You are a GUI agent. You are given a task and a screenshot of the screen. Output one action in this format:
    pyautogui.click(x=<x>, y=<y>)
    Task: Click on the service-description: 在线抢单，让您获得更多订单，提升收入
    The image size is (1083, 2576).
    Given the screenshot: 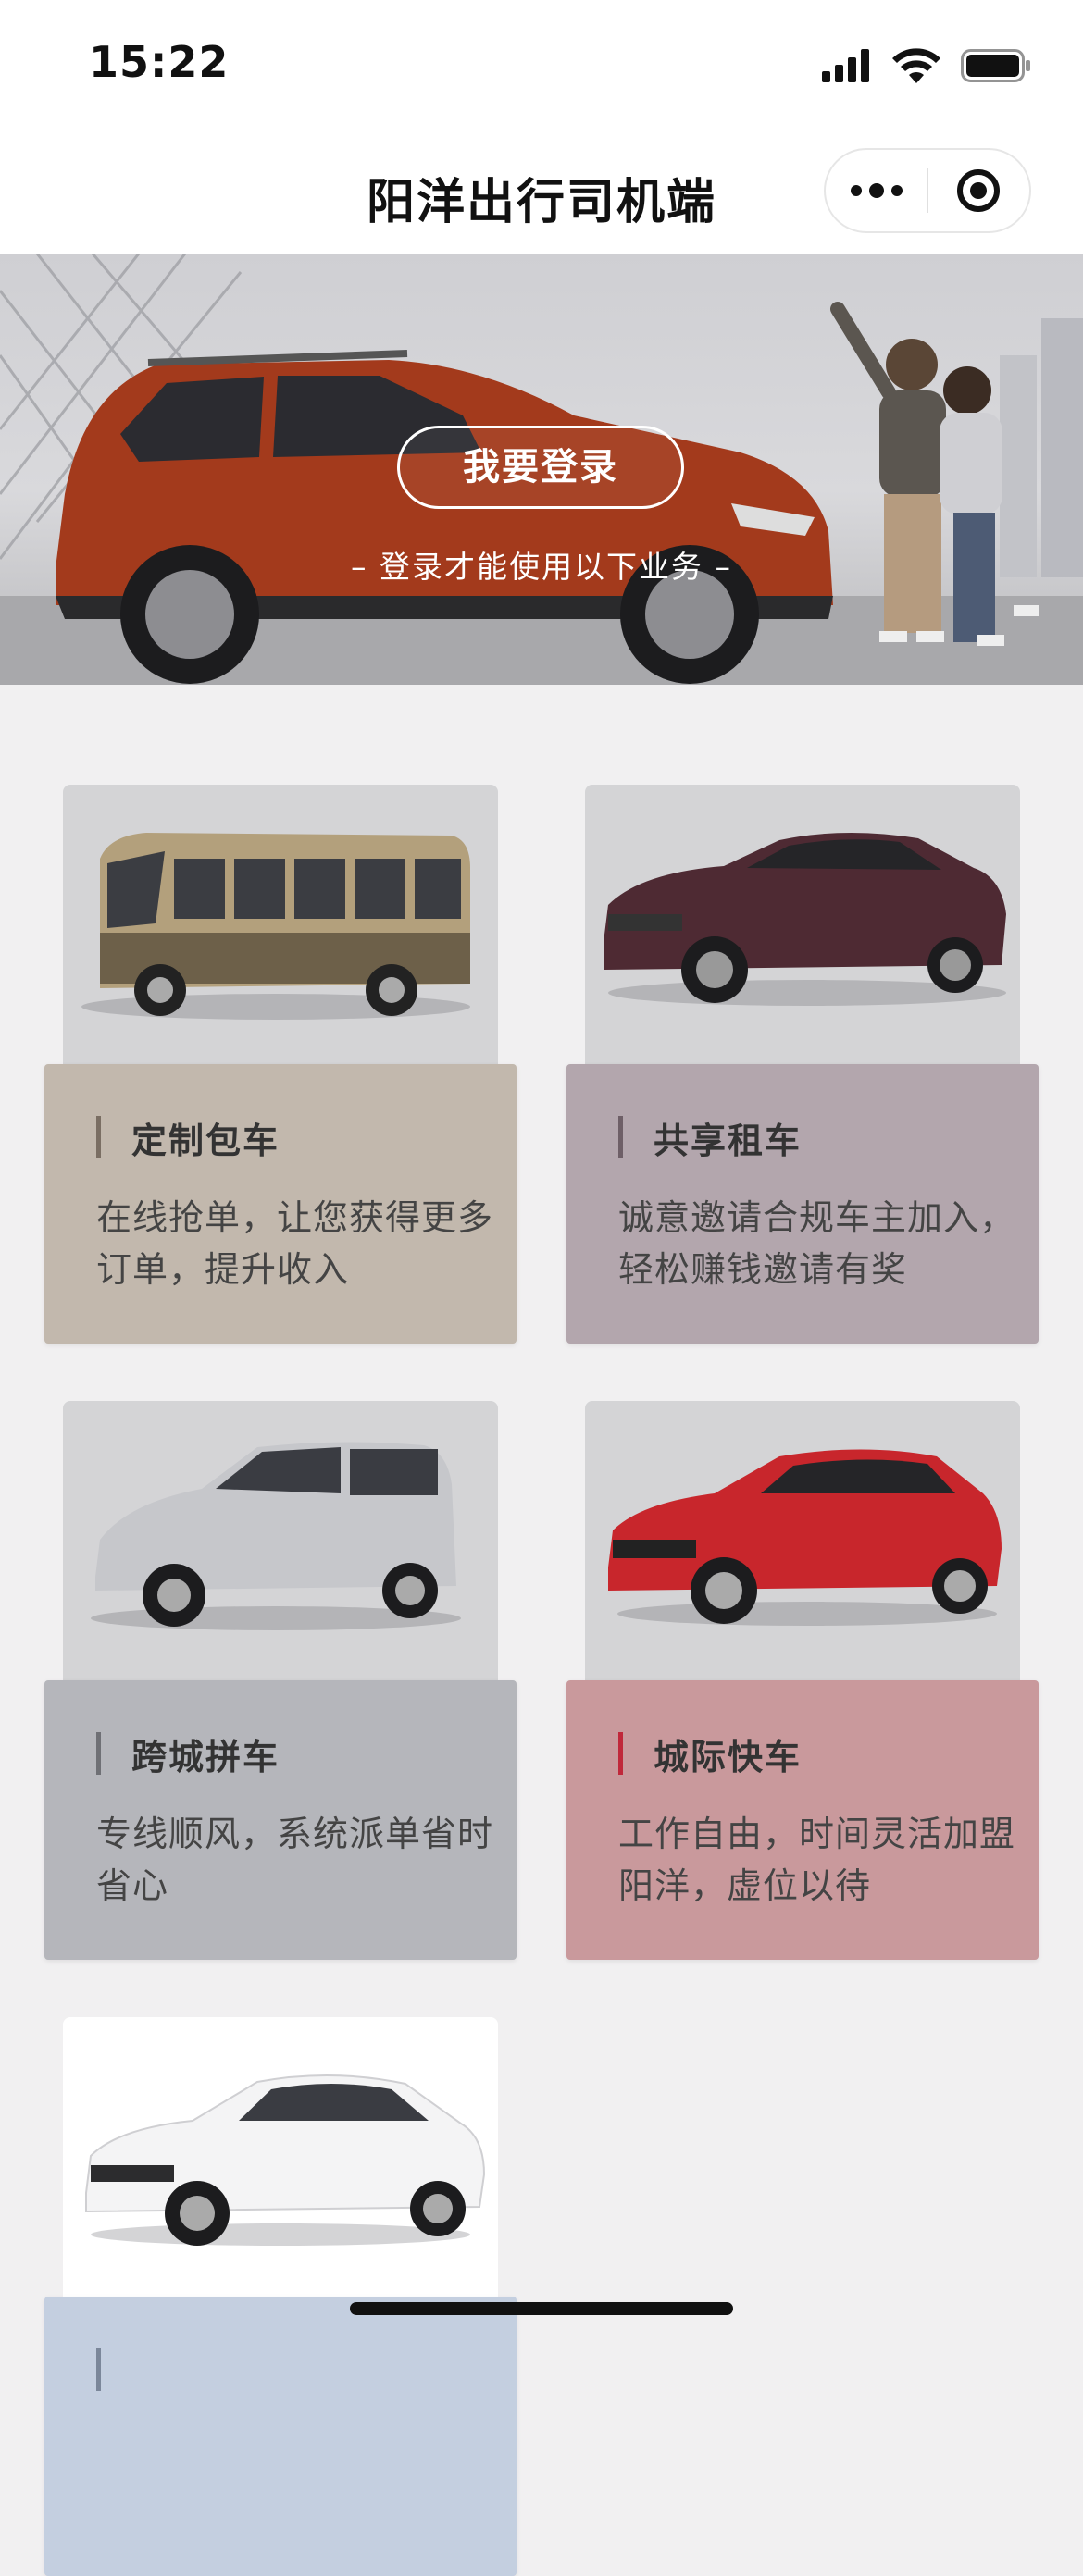 What is the action you would take?
    pyautogui.click(x=295, y=1244)
    